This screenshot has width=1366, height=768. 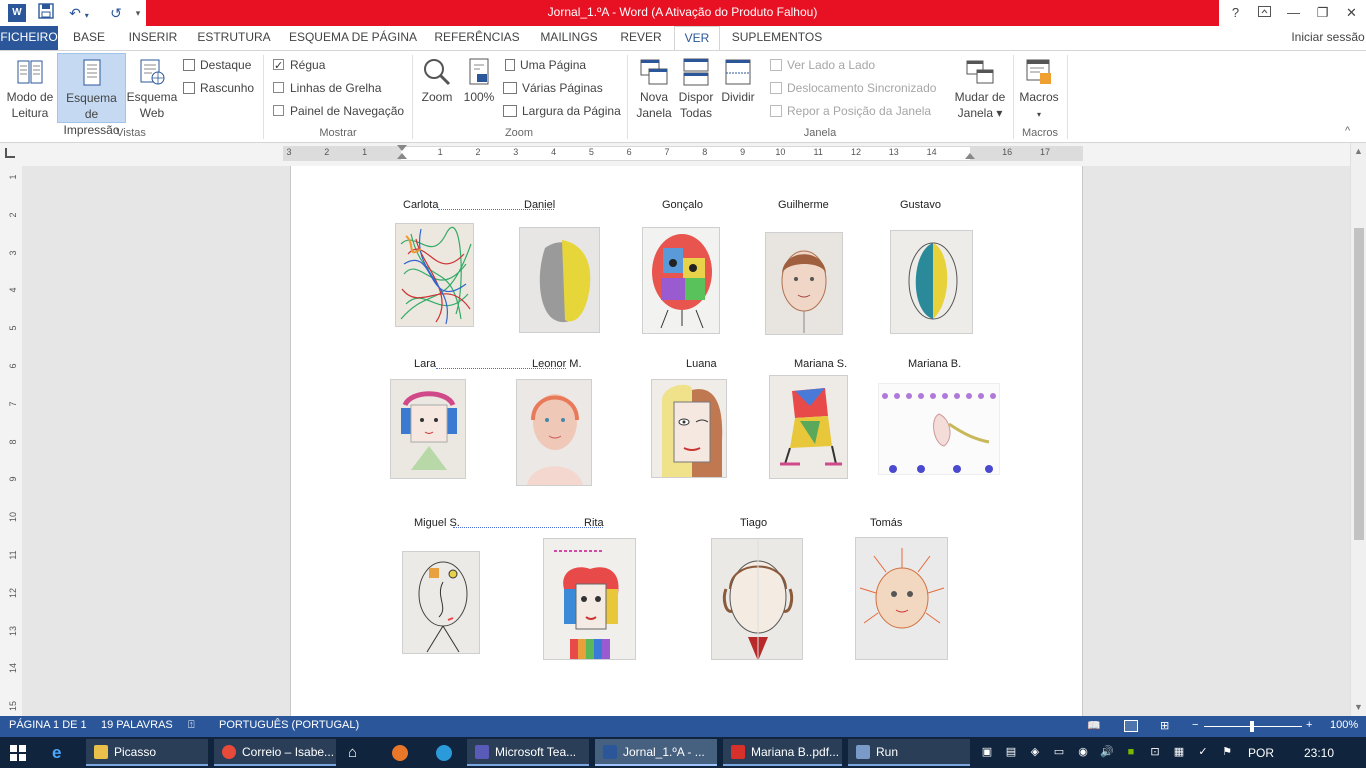 I want to click on drawing-gustavo, so click(x=931, y=282).